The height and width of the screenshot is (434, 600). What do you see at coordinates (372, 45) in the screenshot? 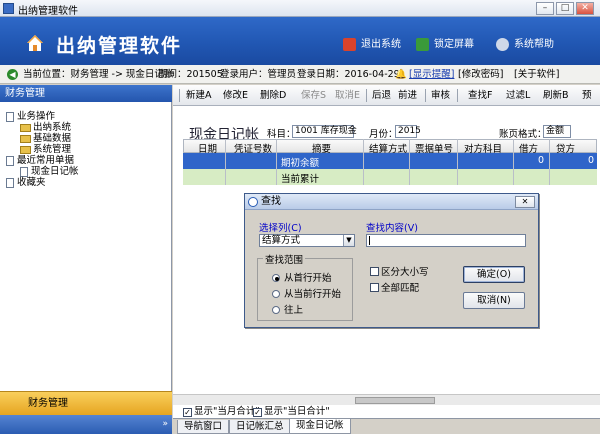
I see `exit-system-button: 退出系统` at bounding box center [372, 45].